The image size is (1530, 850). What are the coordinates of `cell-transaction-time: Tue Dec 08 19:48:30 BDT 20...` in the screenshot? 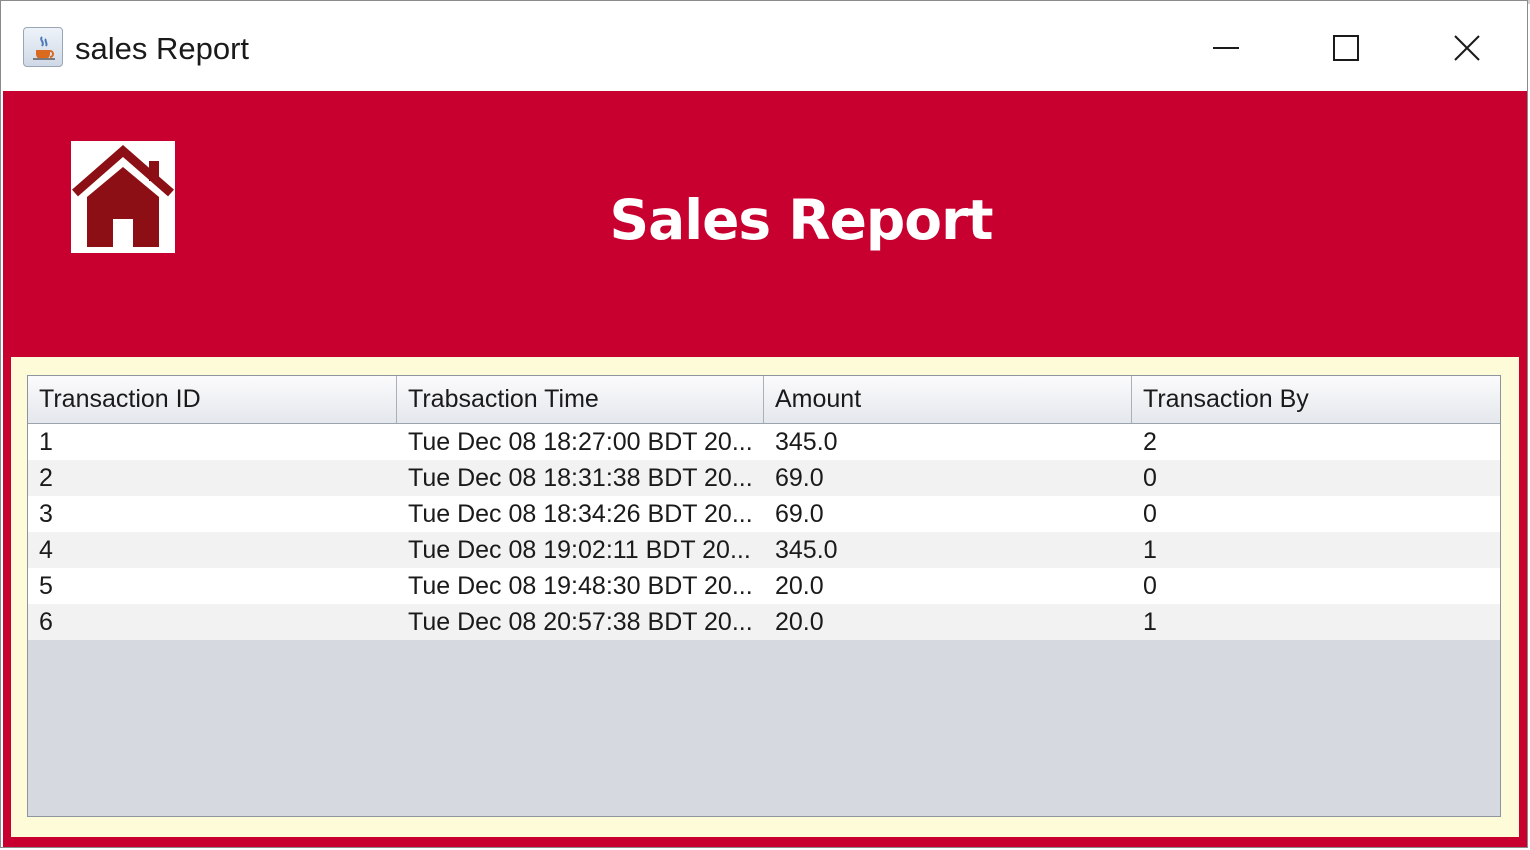 It's located at (580, 586).